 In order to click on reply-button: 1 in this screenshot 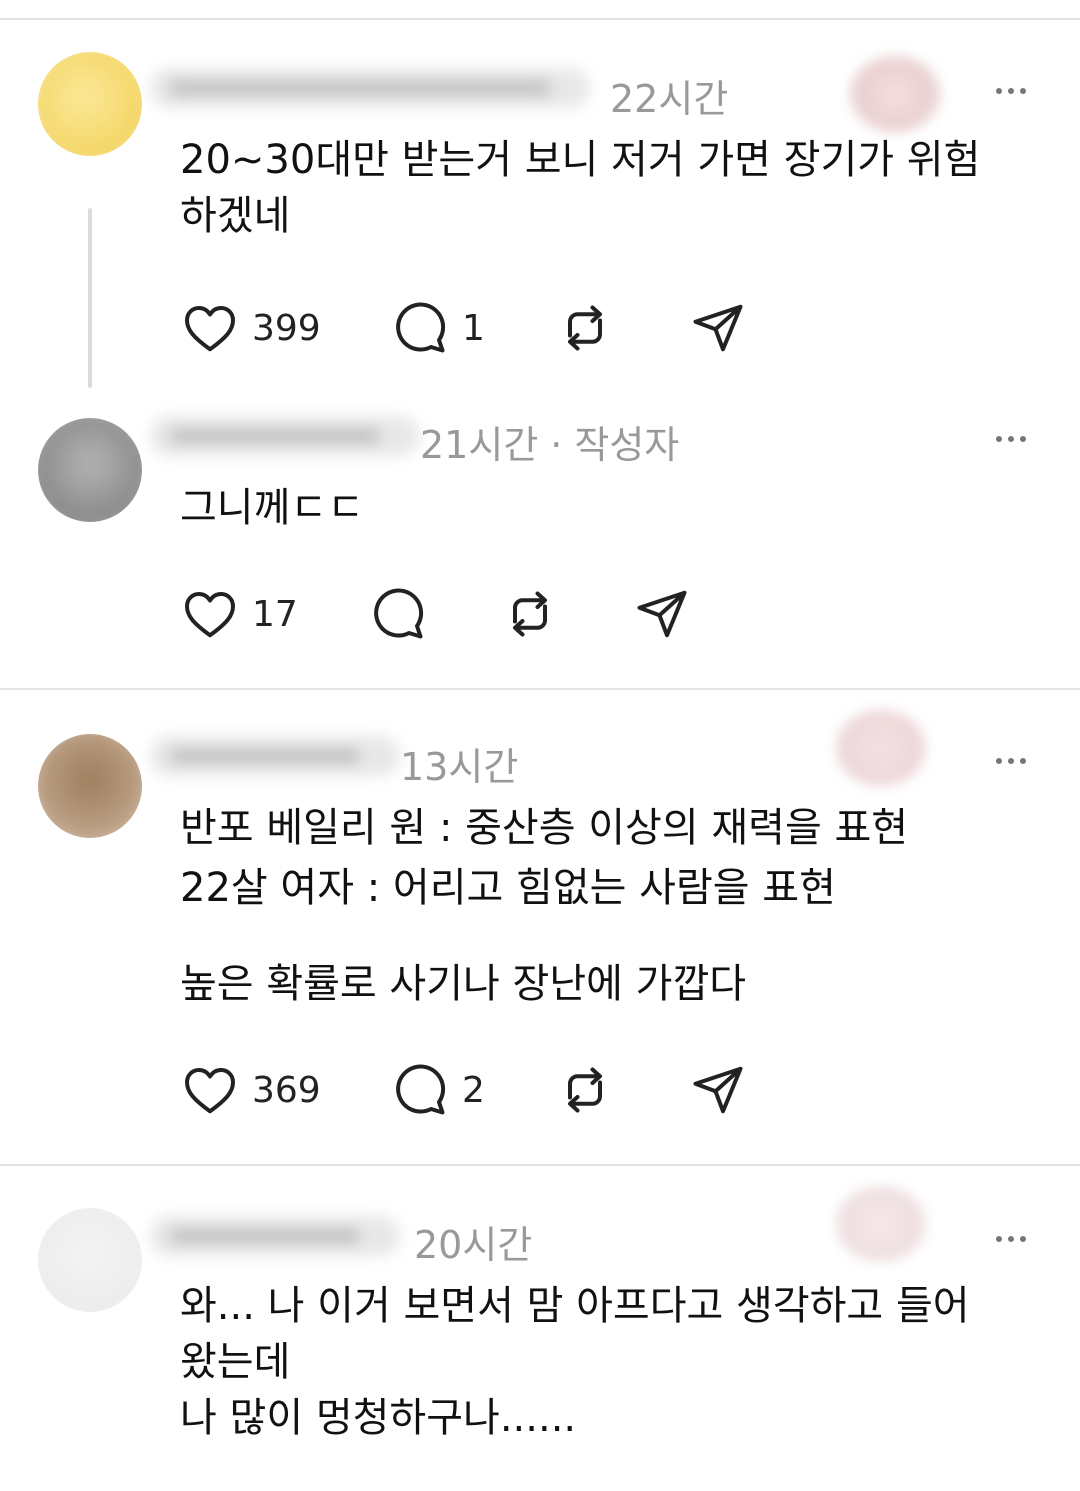, I will do `click(437, 328)`.